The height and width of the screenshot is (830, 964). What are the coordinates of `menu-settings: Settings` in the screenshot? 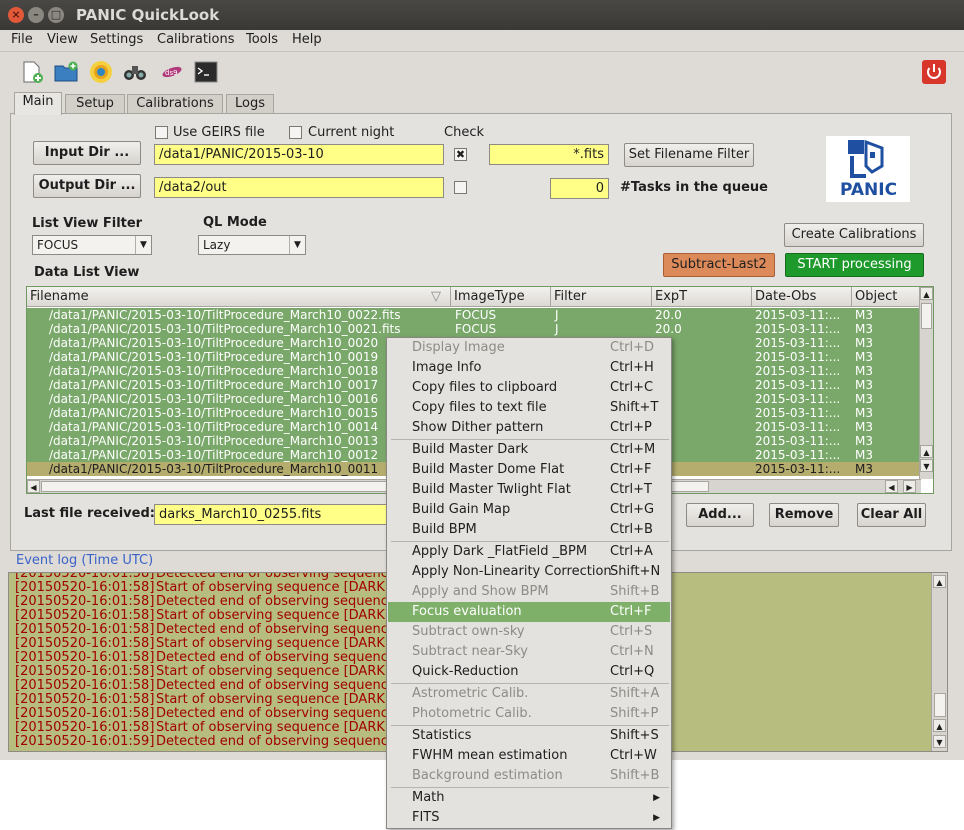 It's located at (116, 39).